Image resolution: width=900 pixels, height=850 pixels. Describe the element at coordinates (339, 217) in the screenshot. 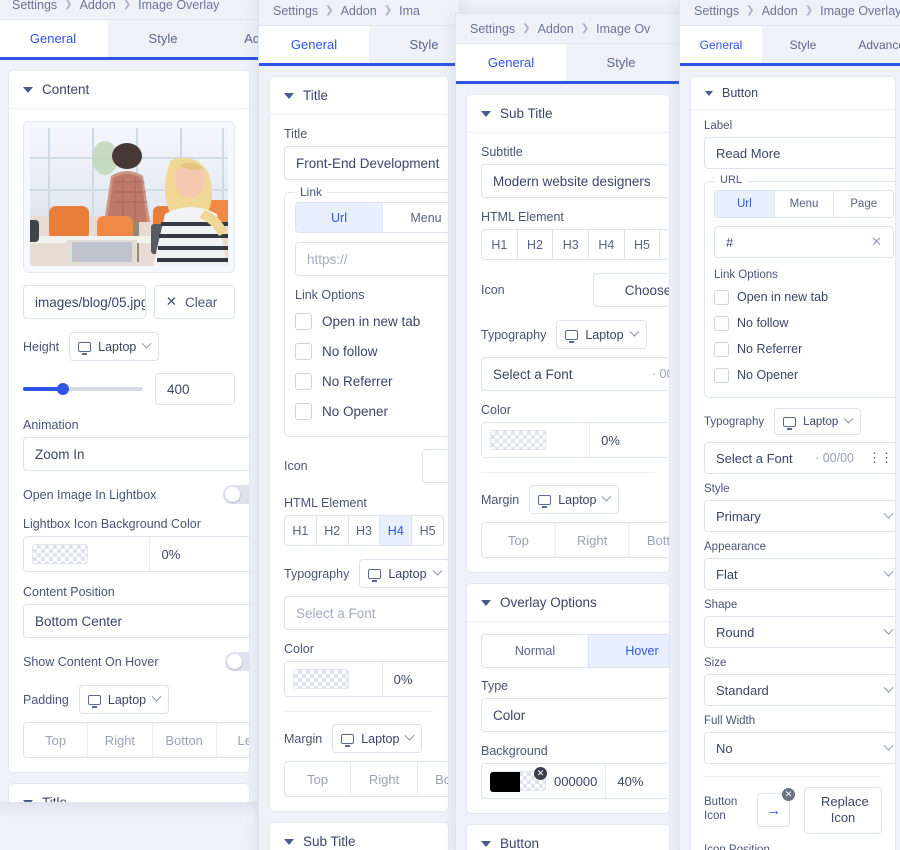

I see `link-type-url: Url` at that location.